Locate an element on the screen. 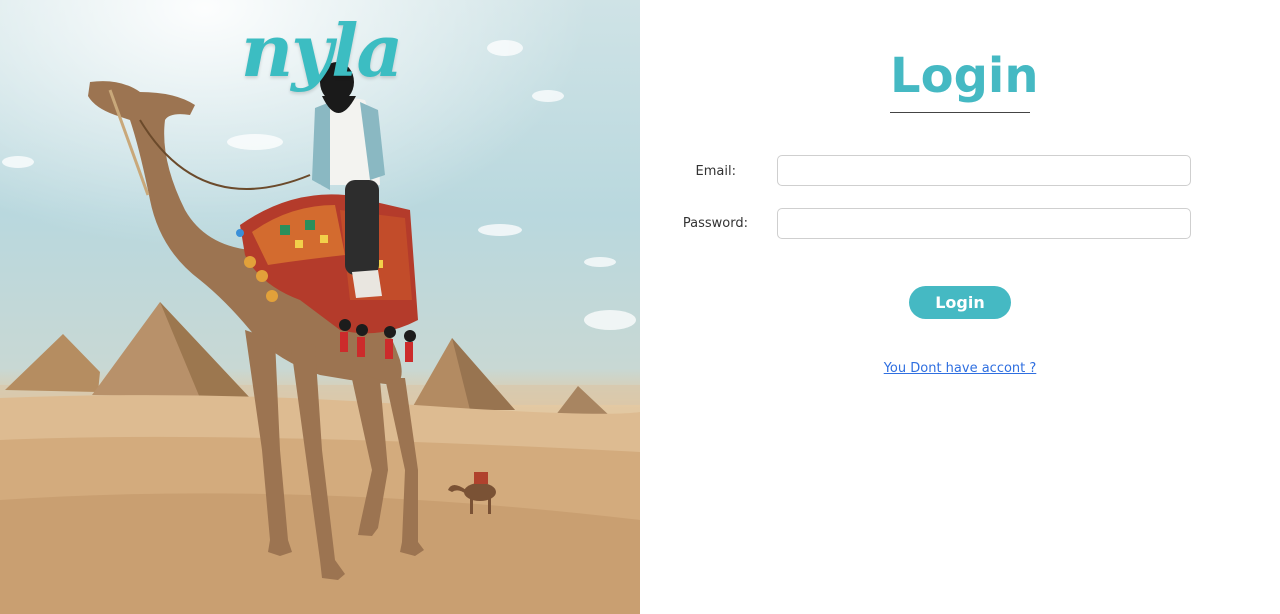  brand-logo: nyla is located at coordinates (321, 50).